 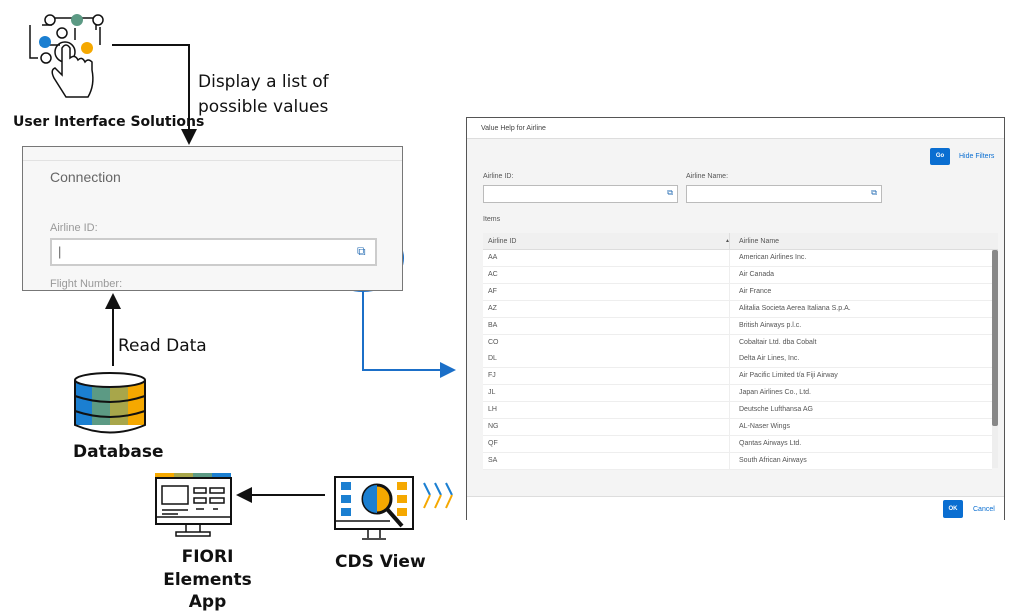 I want to click on scrollbar, so click(x=995, y=359).